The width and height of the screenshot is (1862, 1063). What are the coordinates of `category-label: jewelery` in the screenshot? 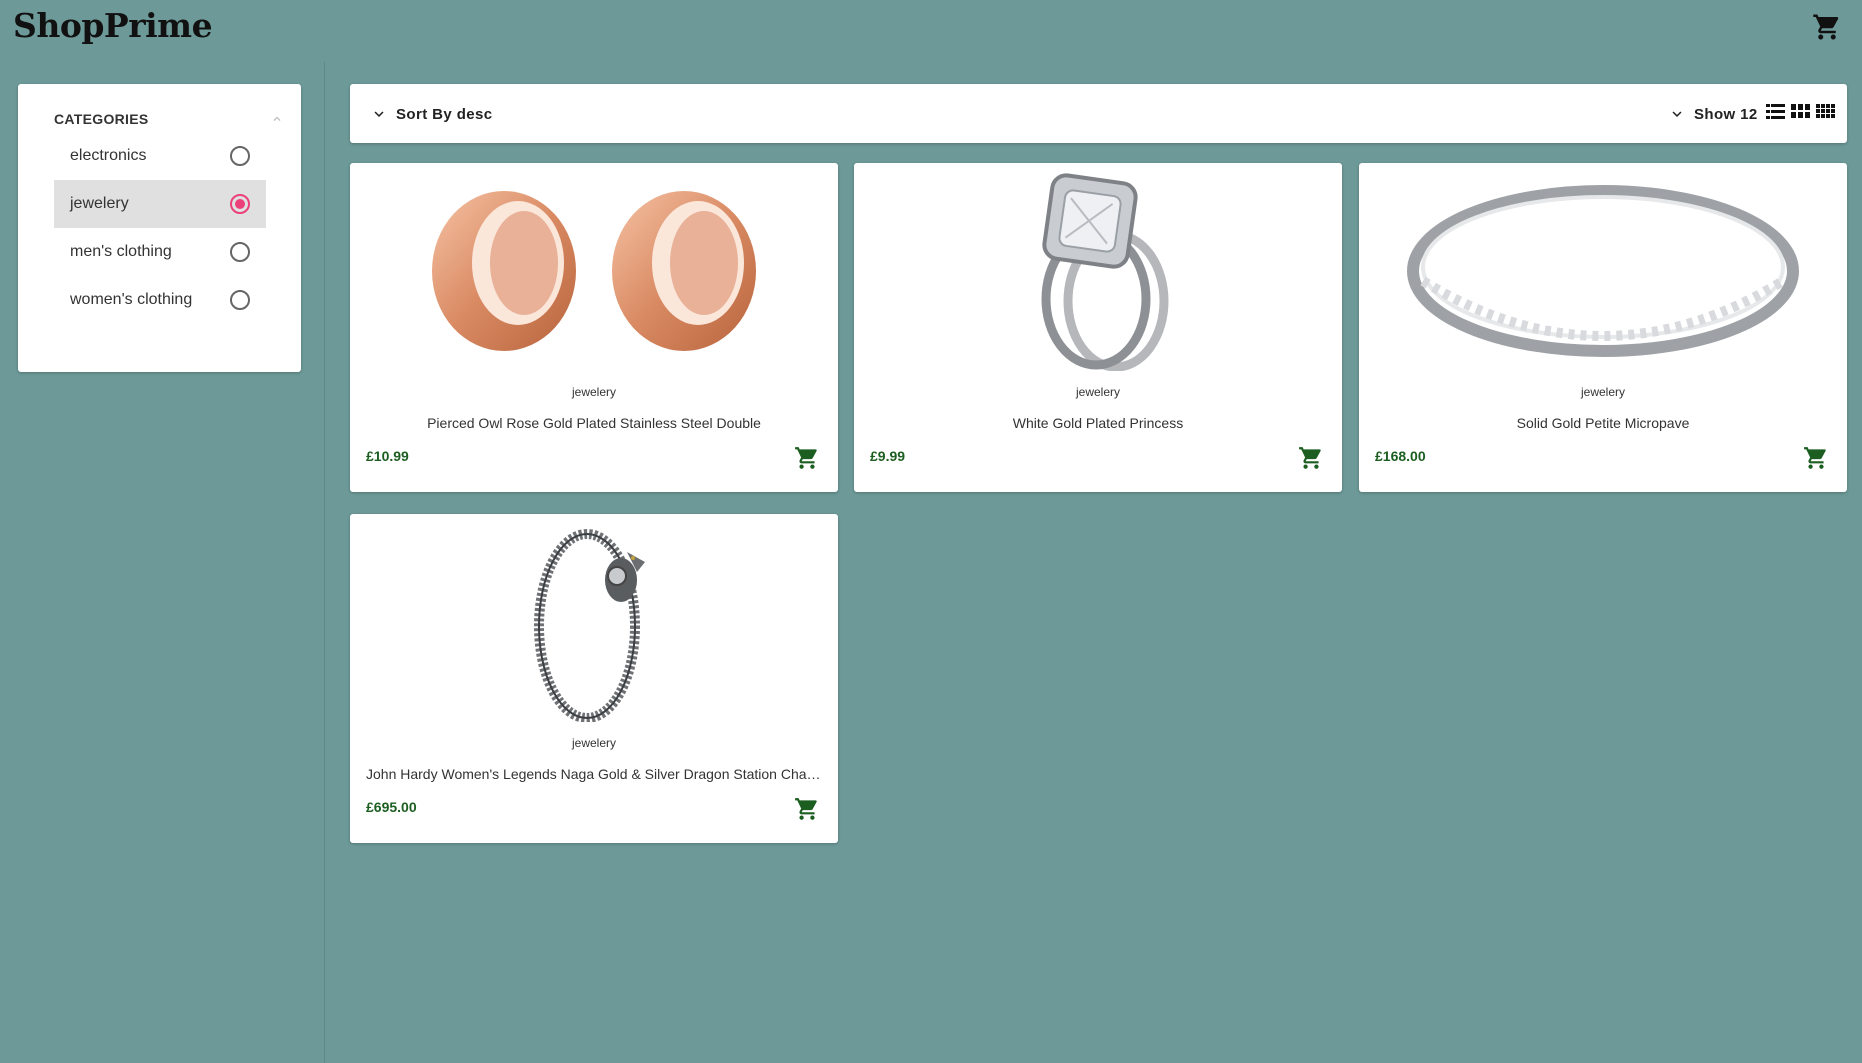 It's located at (99, 203).